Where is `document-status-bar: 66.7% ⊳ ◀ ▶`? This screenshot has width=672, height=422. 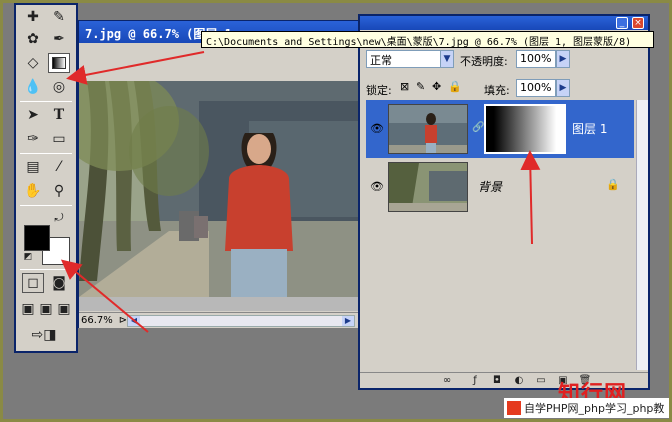 document-status-bar: 66.7% ⊳ ◀ ▶ is located at coordinates (219, 320).